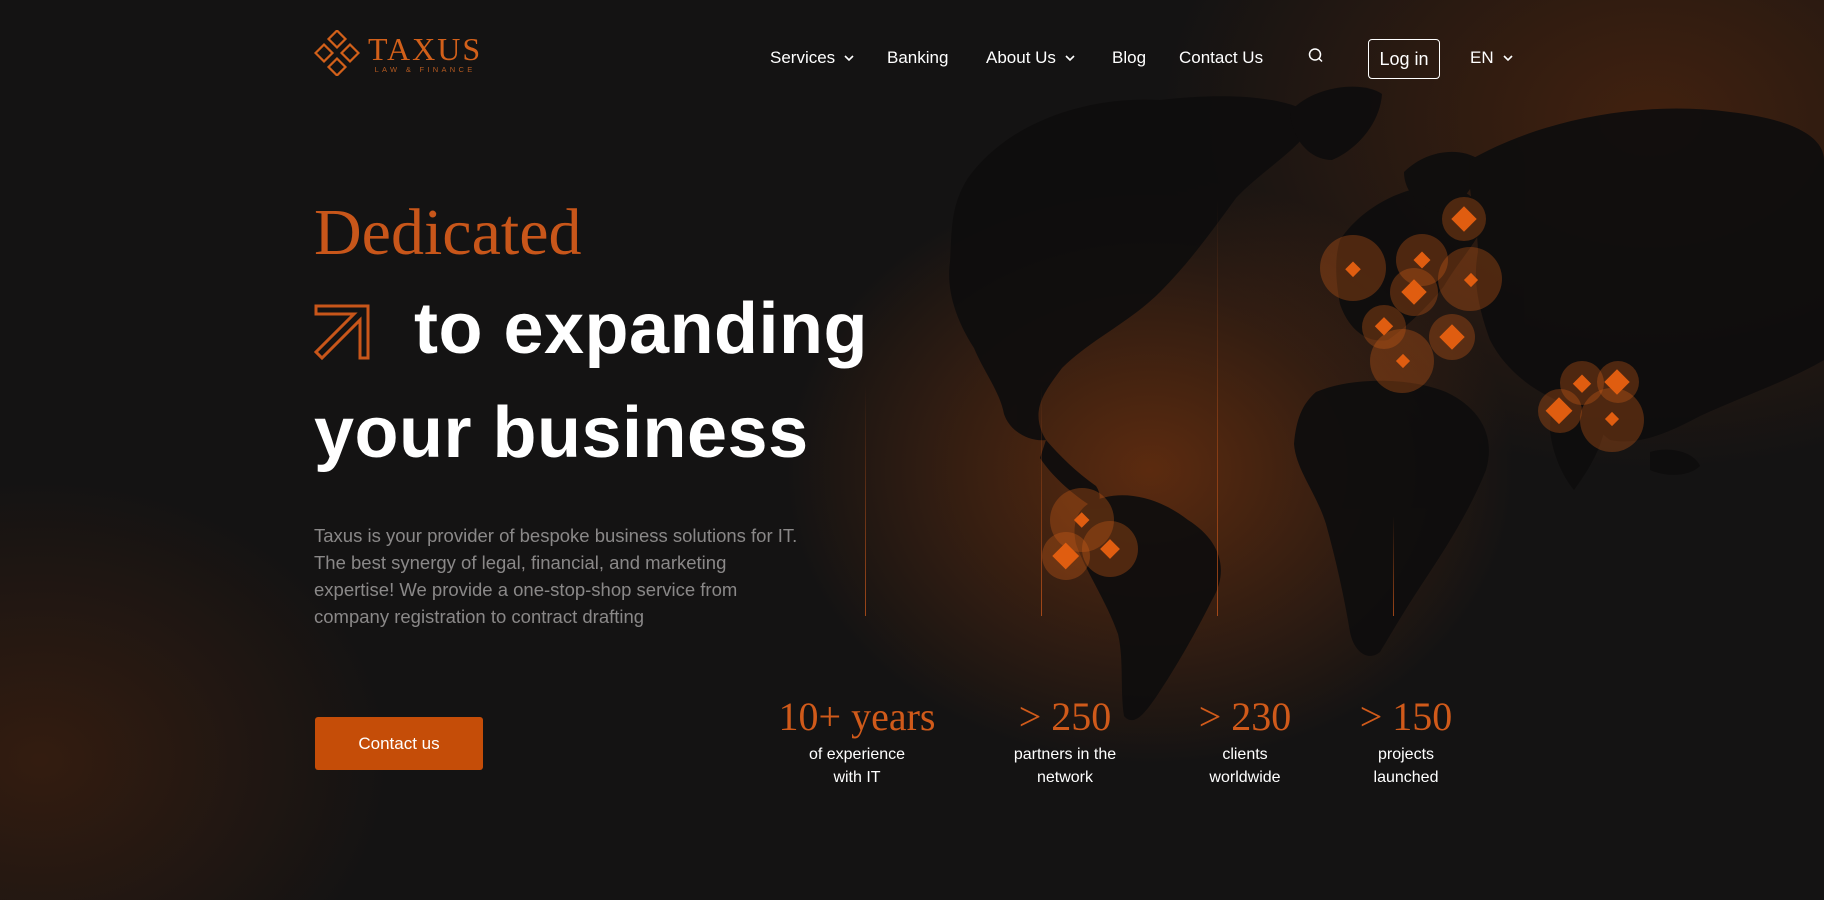 This screenshot has width=1824, height=900. Describe the element at coordinates (1245, 777) in the screenshot. I see `stat-label-line: worldwide` at that location.